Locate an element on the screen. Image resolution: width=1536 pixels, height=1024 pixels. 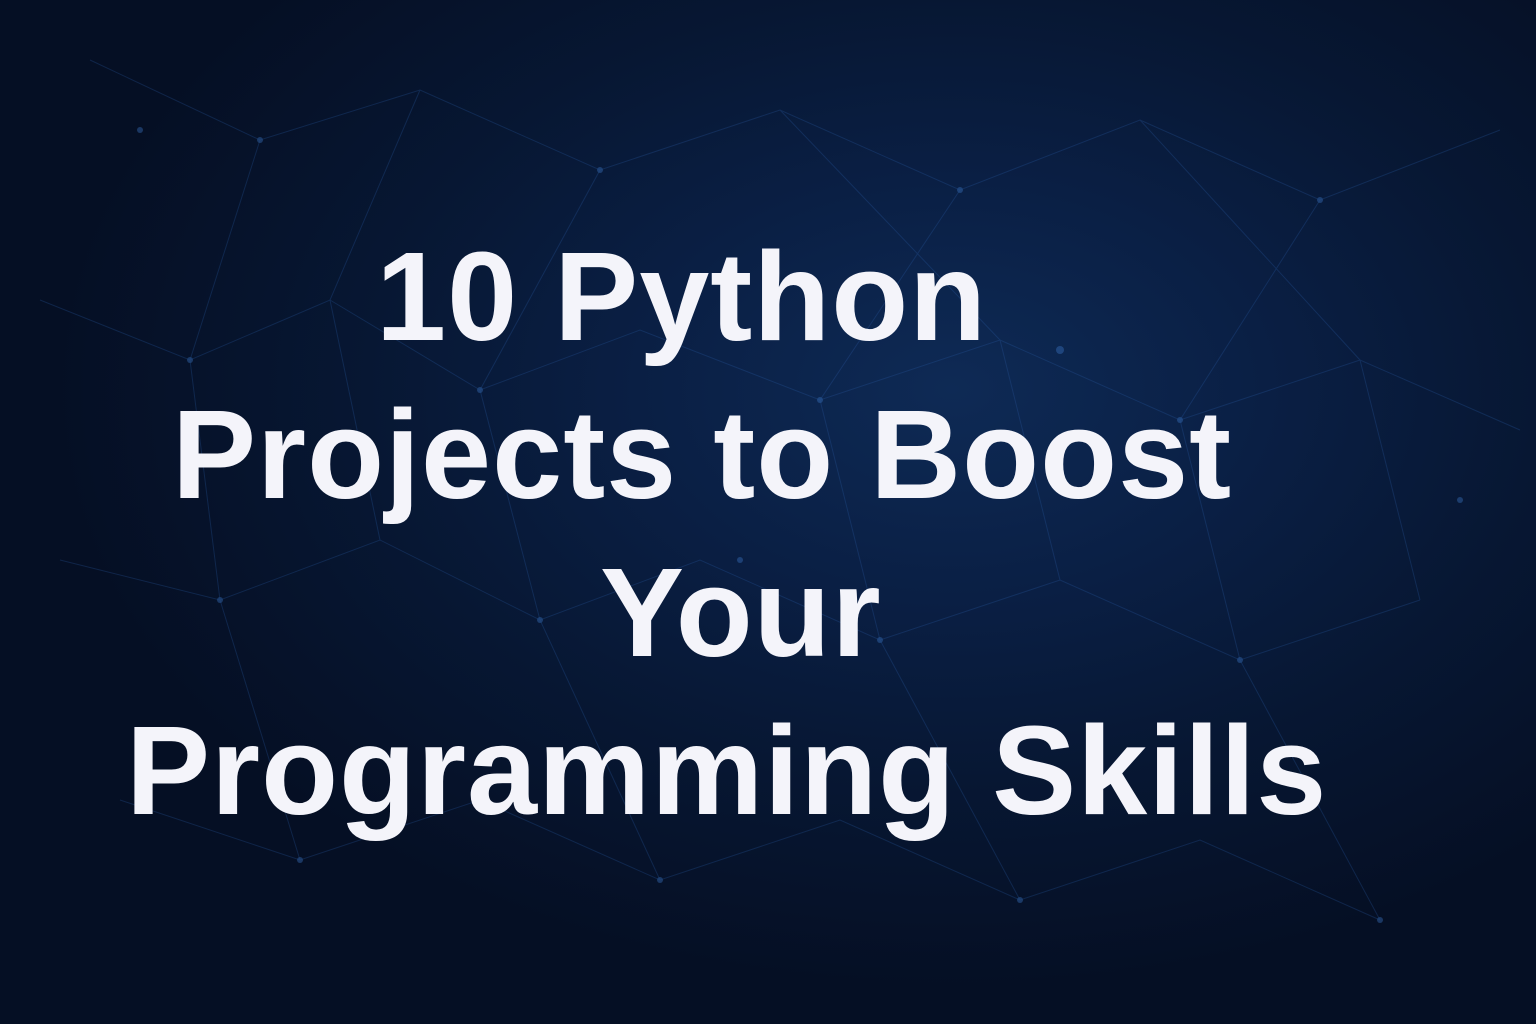
title-line-4: Programming Skills is located at coordinates (727, 770).